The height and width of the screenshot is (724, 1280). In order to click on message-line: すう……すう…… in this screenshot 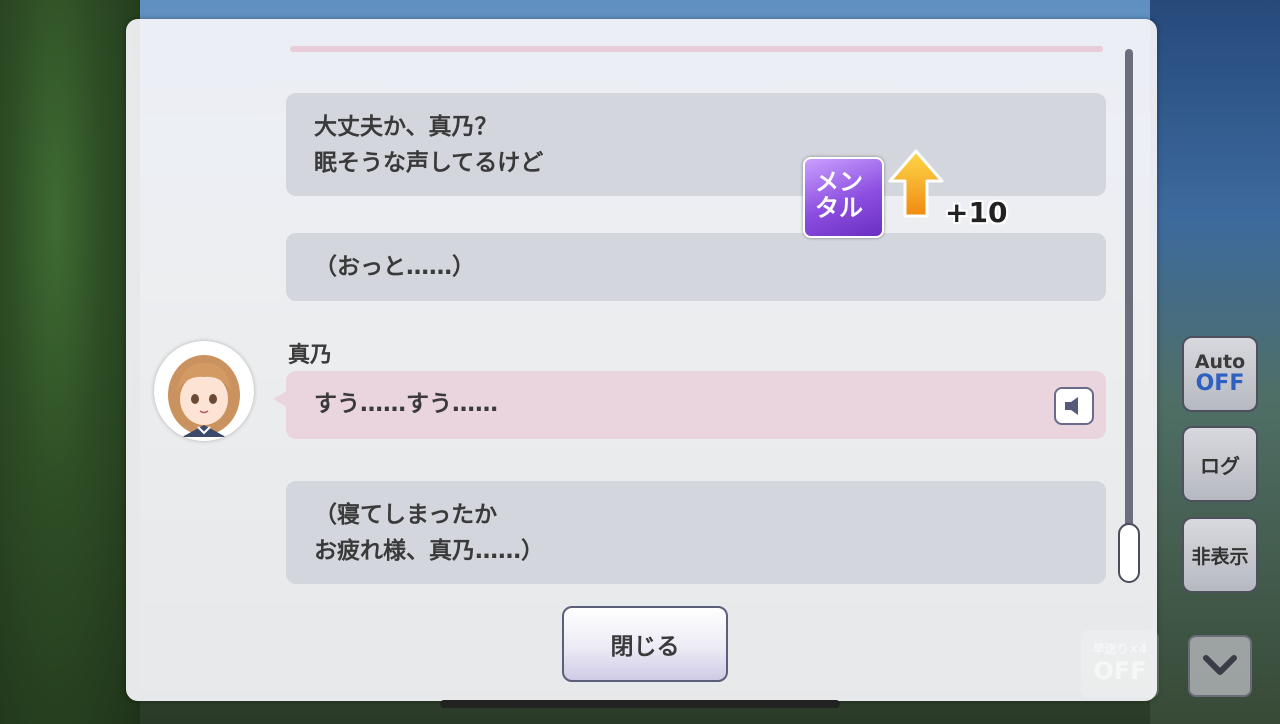, I will do `click(406, 404)`.